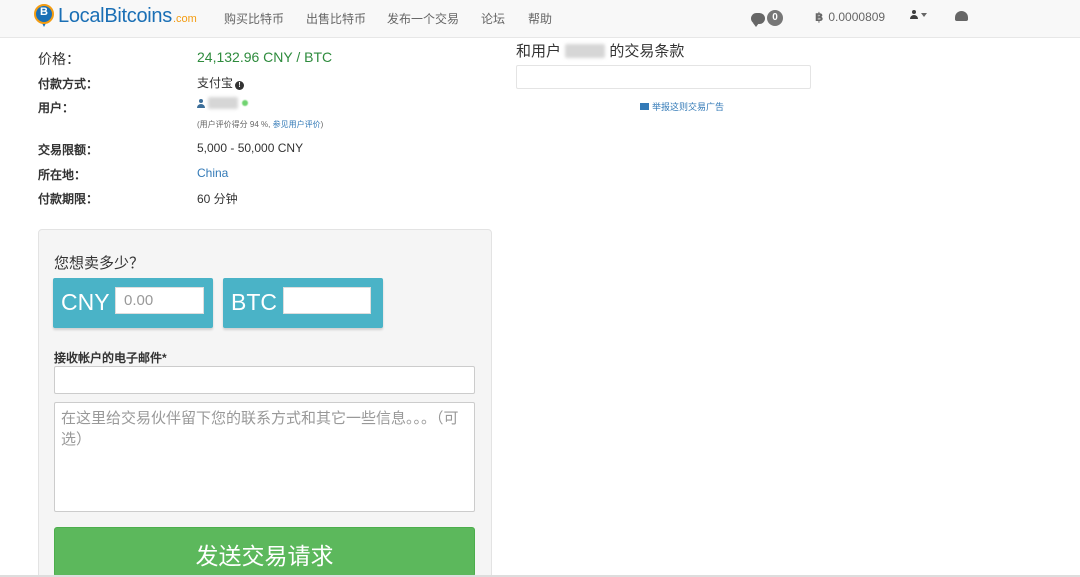 The image size is (1080, 577). What do you see at coordinates (244, 103) in the screenshot?
I see `online-status-icon` at bounding box center [244, 103].